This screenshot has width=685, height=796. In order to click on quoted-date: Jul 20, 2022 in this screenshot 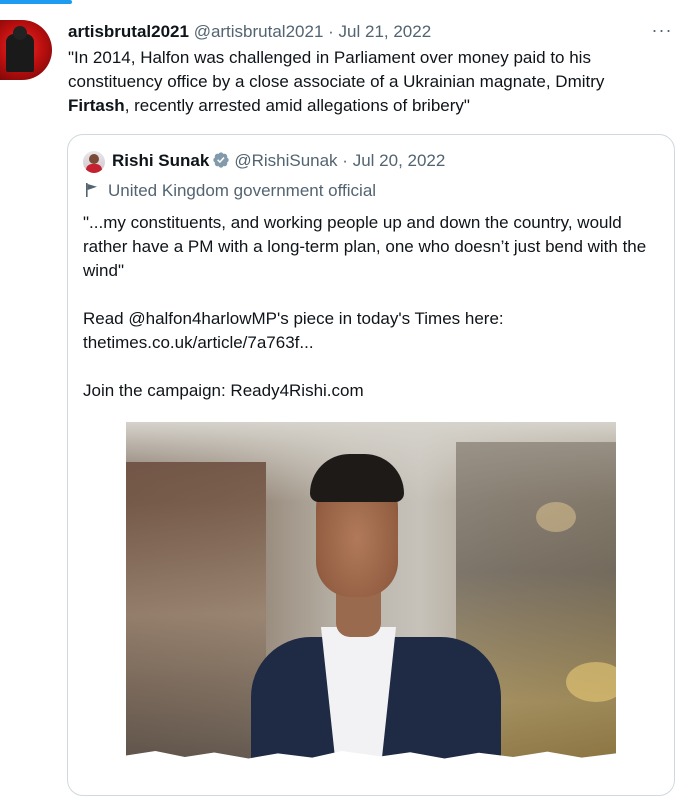, I will do `click(399, 160)`.